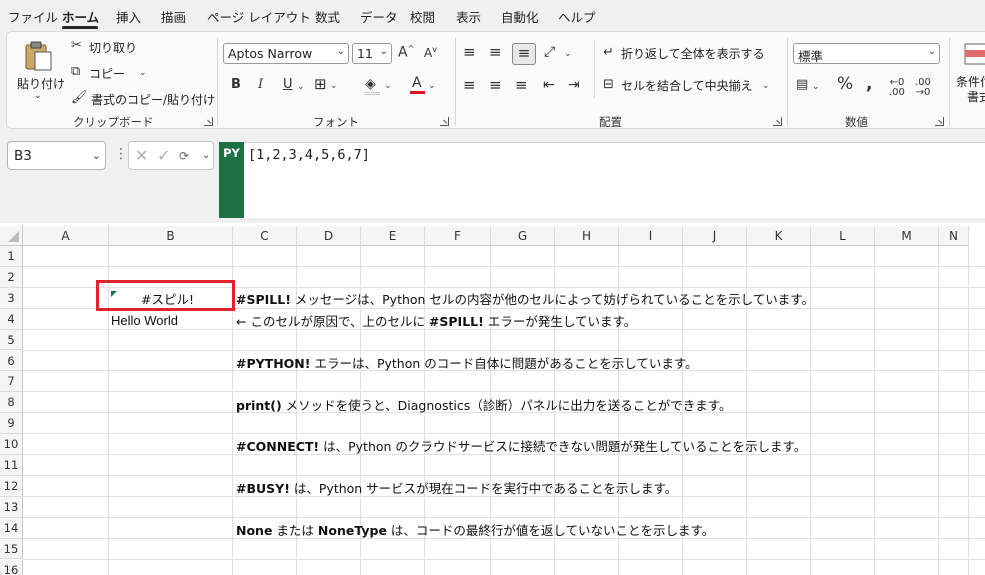 The width and height of the screenshot is (985, 575). I want to click on column-header-k: K, so click(779, 236).